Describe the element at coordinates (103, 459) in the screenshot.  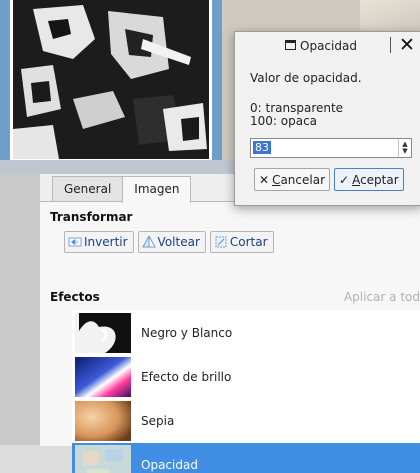
I see `opacity-thumbnail` at that location.